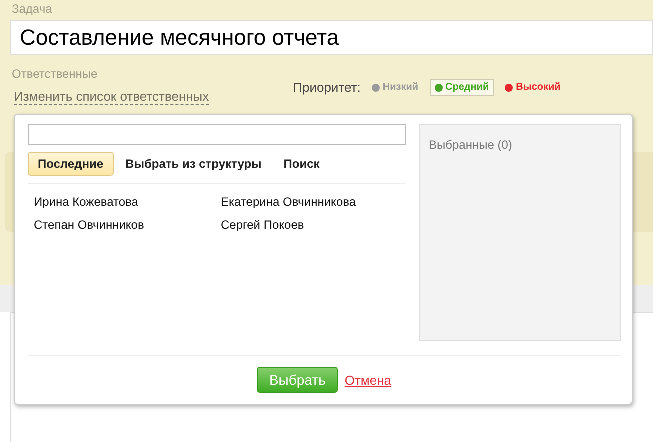 This screenshot has width=653, height=442. Describe the element at coordinates (470, 145) in the screenshot. I see `selected-title: Выбранные (0)` at that location.